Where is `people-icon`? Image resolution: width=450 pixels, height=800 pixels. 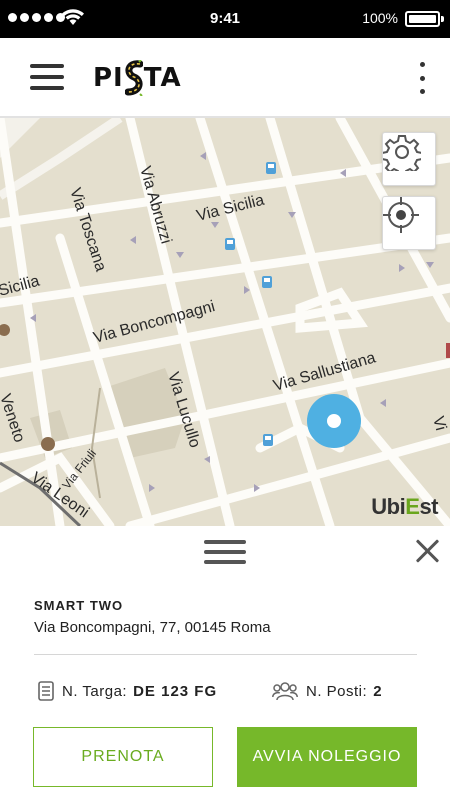 people-icon is located at coordinates (285, 691).